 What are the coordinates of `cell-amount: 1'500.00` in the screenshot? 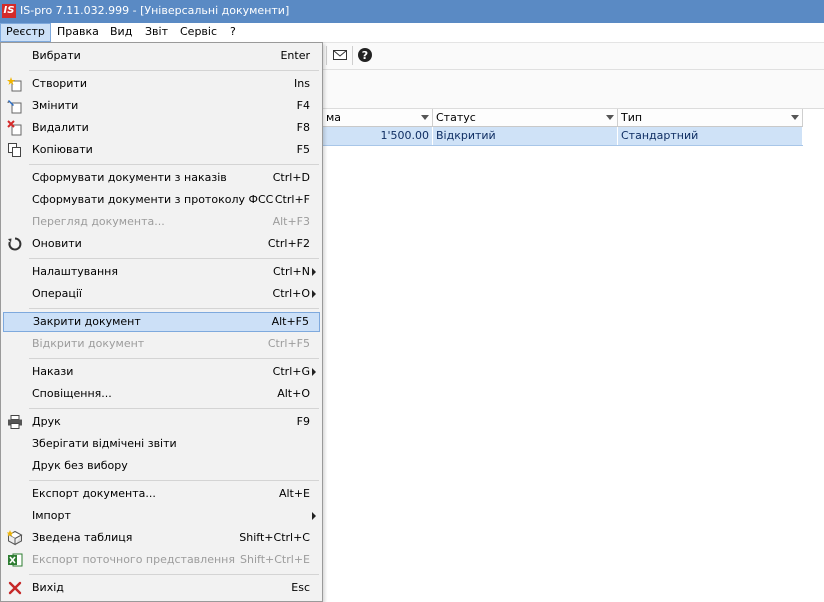 It's located at (378, 136).